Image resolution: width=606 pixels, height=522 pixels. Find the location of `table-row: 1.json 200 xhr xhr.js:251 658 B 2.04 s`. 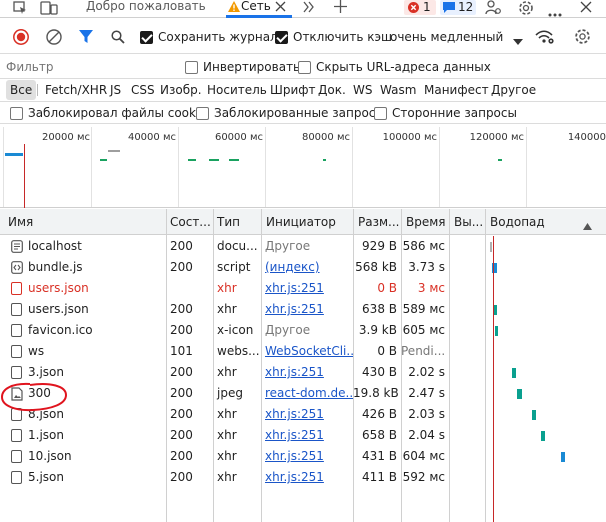

table-row: 1.json 200 xhr xhr.js:251 658 B 2.04 s is located at coordinates (303, 435).